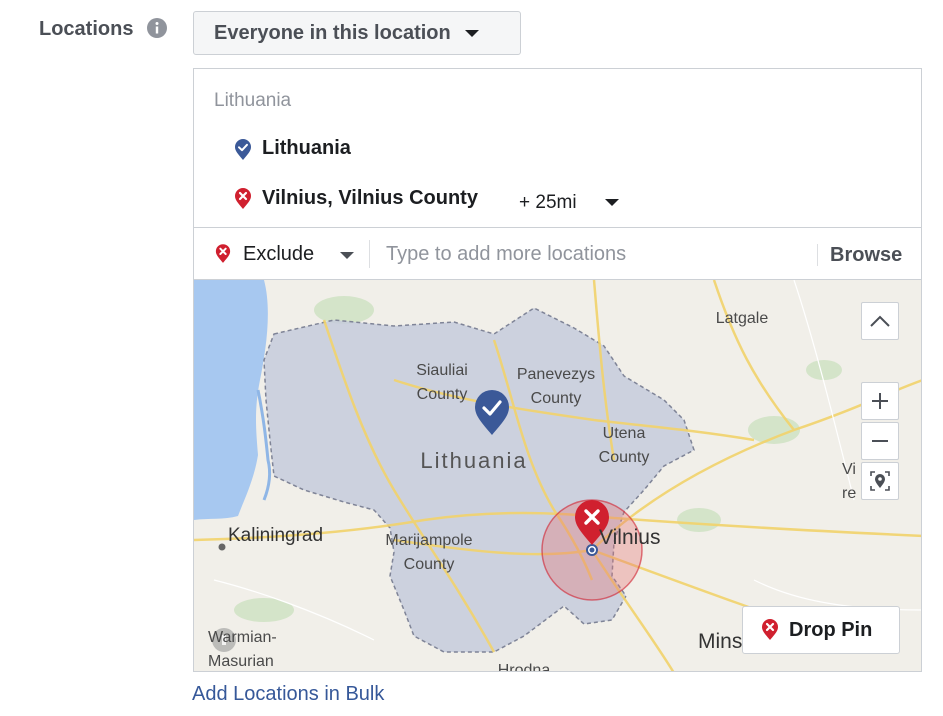 Image resolution: width=943 pixels, height=716 pixels. Describe the element at coordinates (630, 537) in the screenshot. I see `map-label-vilnius: Vilnius` at that location.